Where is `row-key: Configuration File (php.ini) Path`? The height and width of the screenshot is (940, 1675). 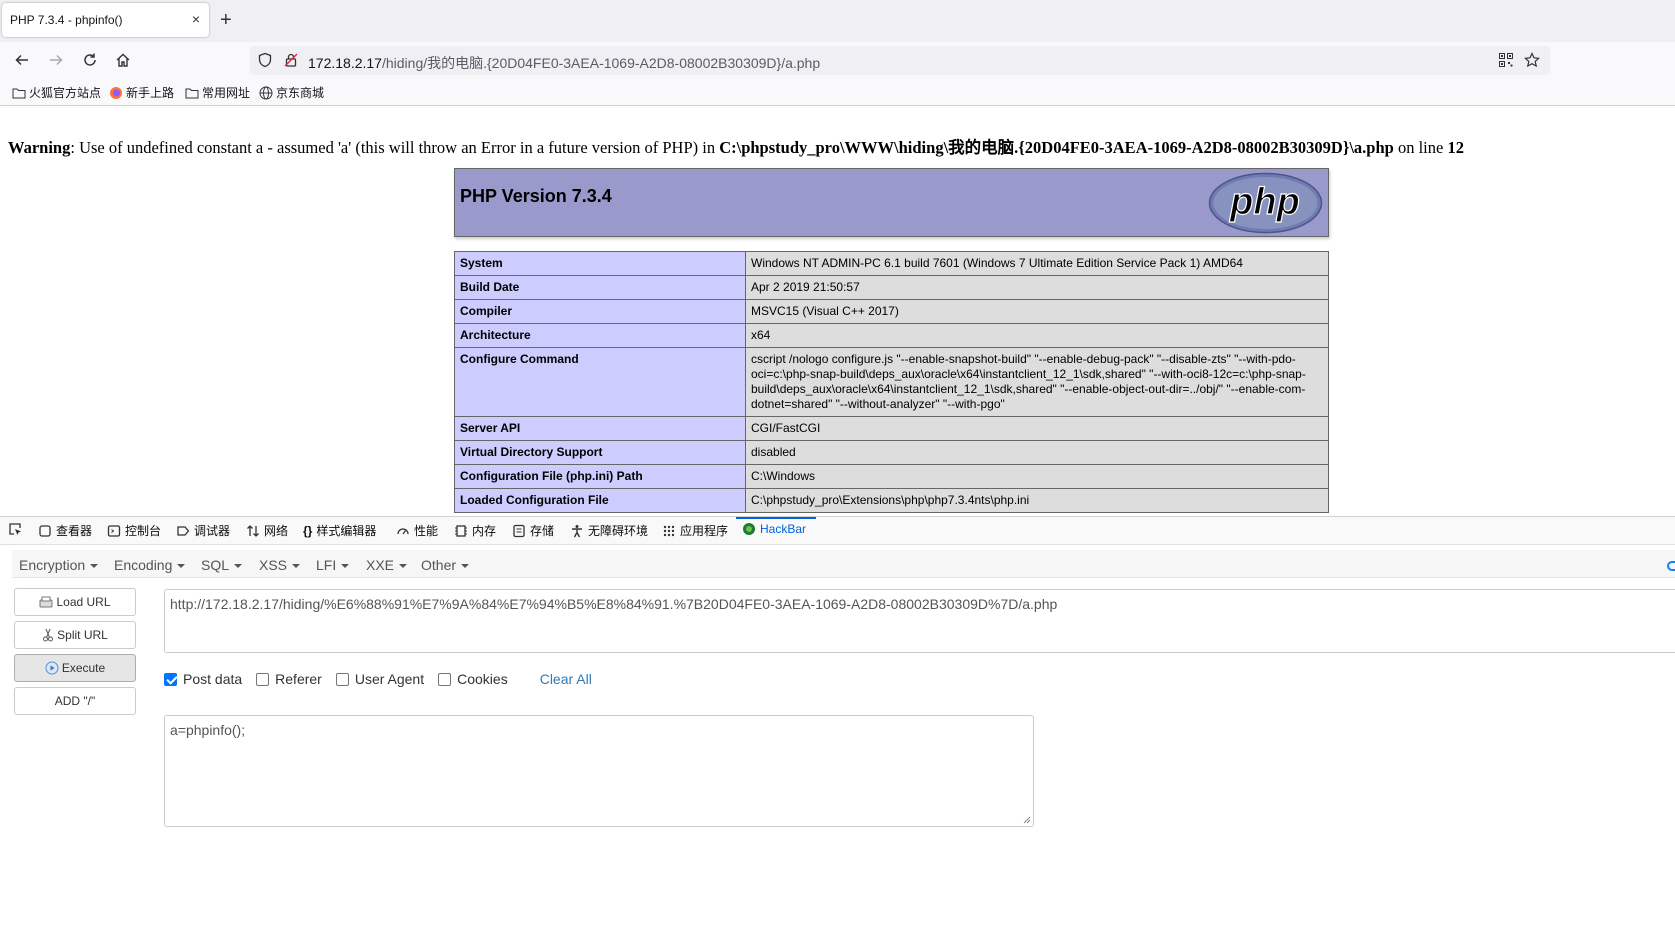
row-key: Configuration File (php.ini) Path is located at coordinates (600, 476).